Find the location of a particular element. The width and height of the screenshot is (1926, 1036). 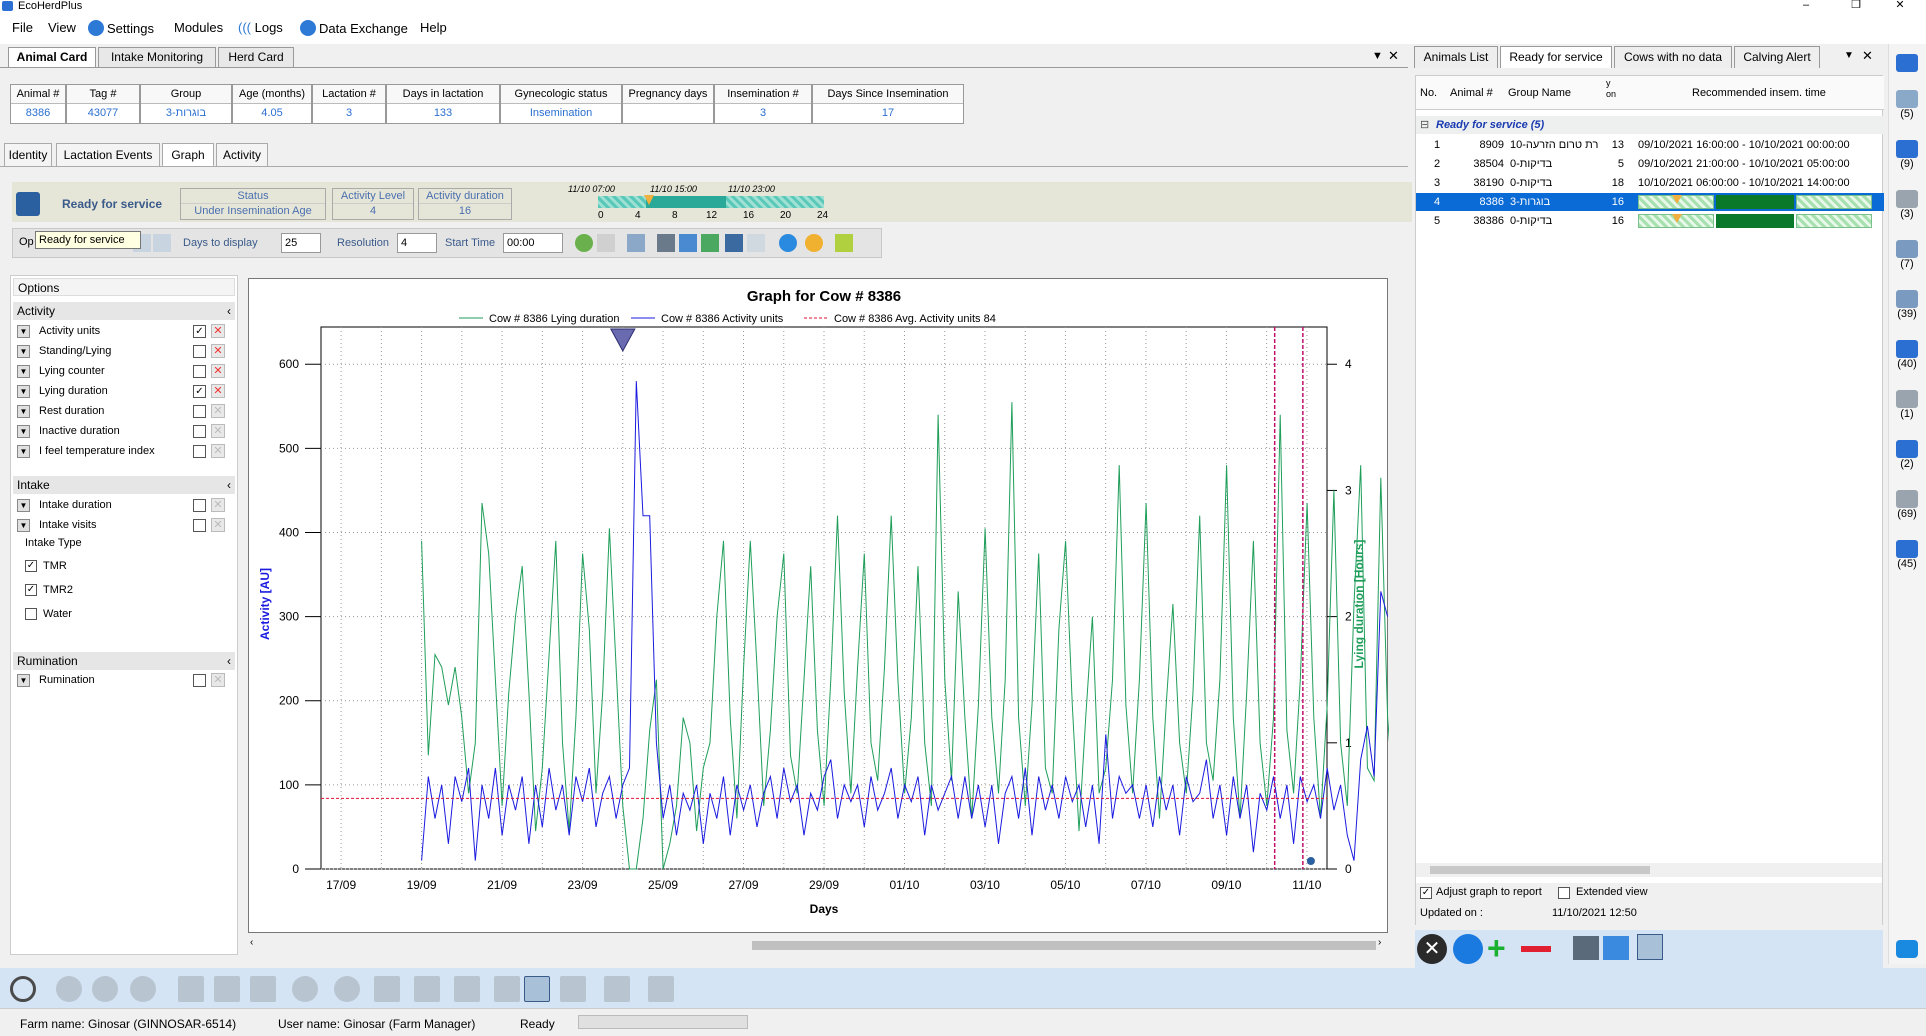

group-row: ⊟ Ready for service (5) is located at coordinates (1650, 125).